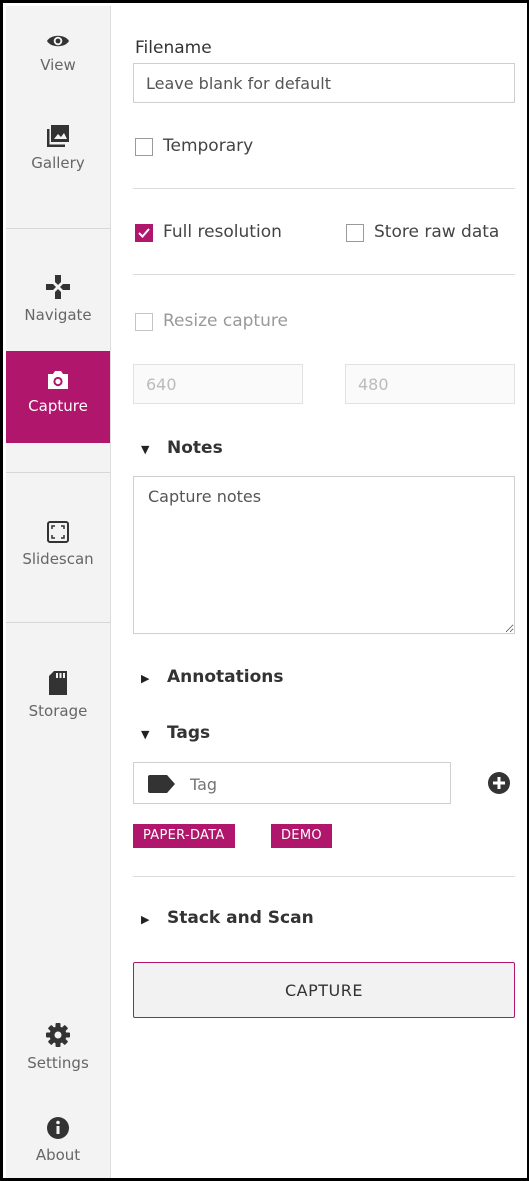  I want to click on store-raw-label: Store raw data, so click(437, 232).